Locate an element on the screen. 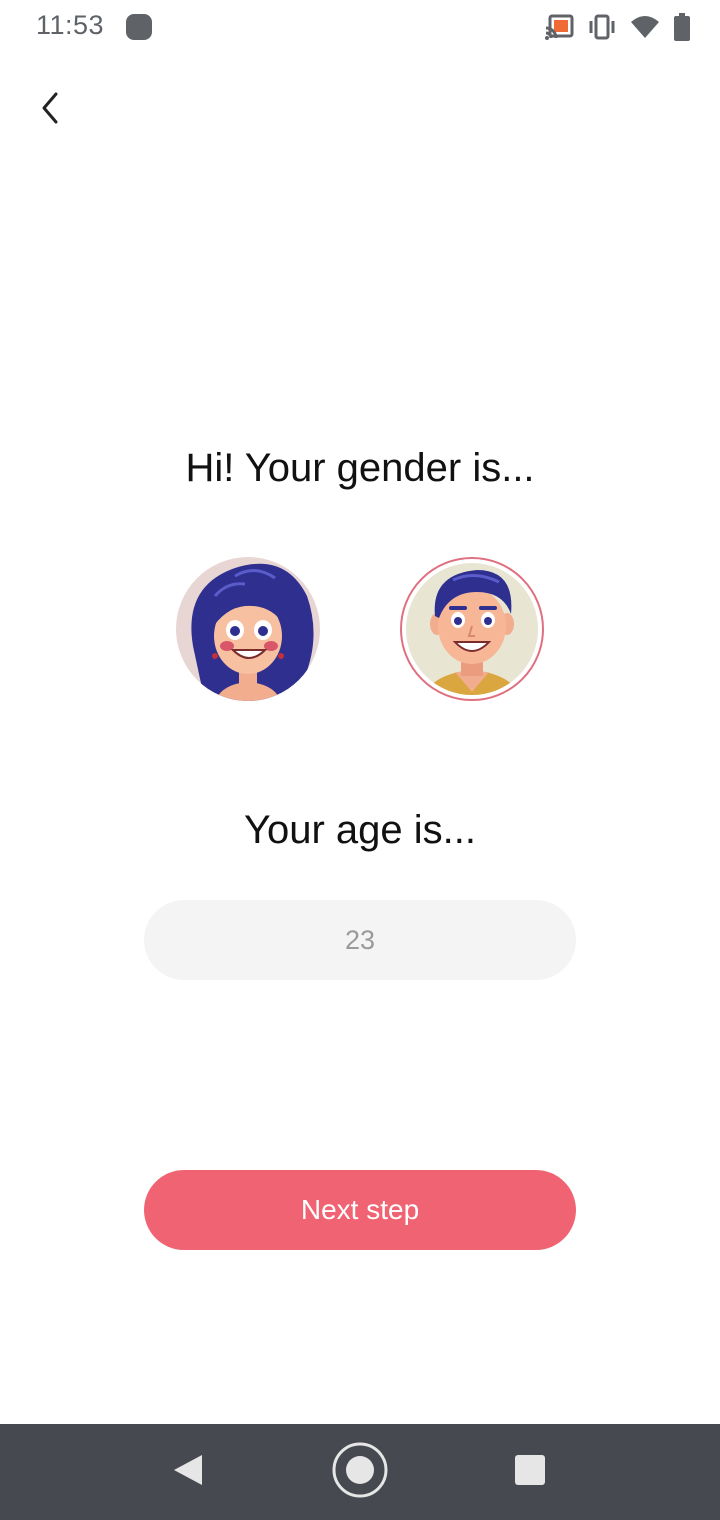 The width and height of the screenshot is (720, 1520). nav-recents-icon is located at coordinates (530, 1472).